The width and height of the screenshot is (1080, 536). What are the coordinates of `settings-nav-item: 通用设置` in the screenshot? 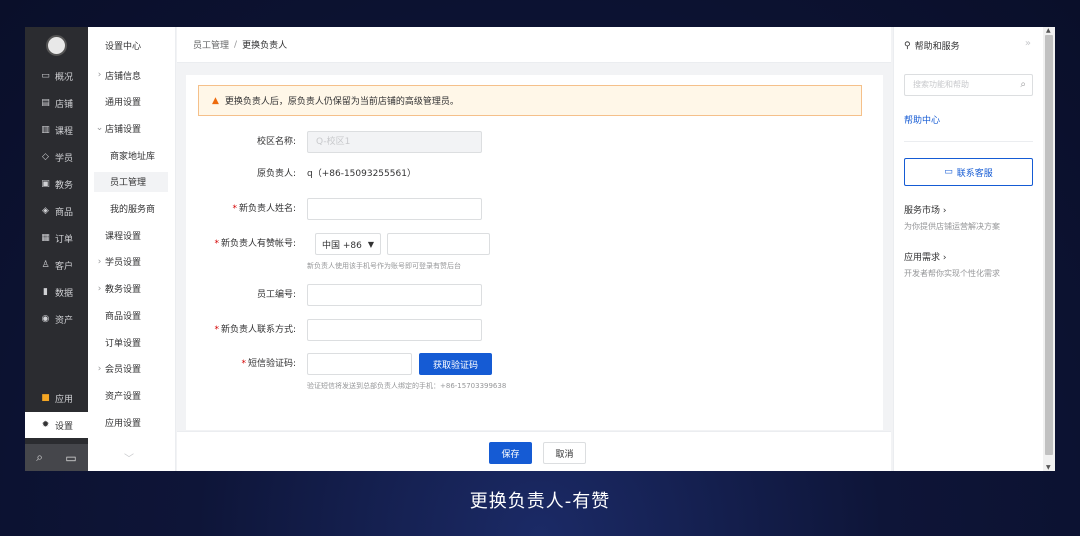 It's located at (131, 102).